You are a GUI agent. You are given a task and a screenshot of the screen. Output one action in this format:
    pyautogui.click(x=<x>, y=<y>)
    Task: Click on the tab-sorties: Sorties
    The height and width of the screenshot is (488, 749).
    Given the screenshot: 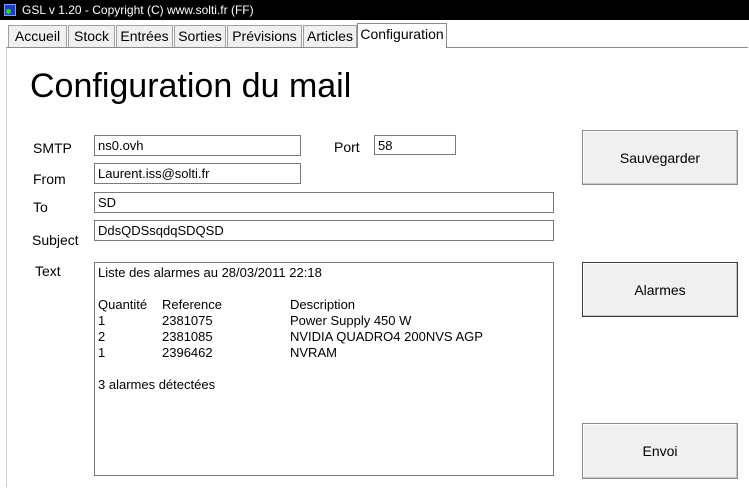 What is the action you would take?
    pyautogui.click(x=200, y=36)
    